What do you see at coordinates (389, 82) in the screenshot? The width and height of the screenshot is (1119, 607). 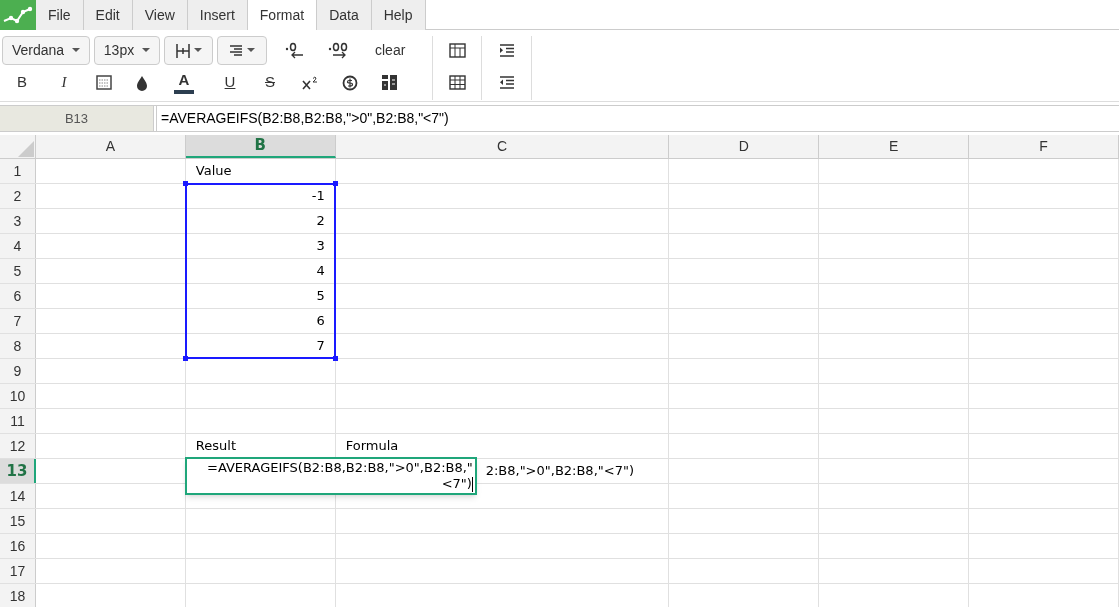 I see `format-grid-icon` at bounding box center [389, 82].